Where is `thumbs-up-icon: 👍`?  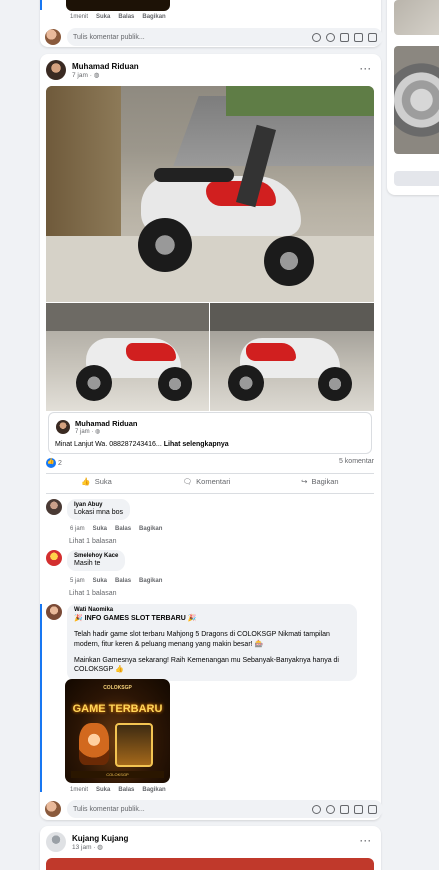
thumbs-up-icon: 👍 is located at coordinates (86, 481).